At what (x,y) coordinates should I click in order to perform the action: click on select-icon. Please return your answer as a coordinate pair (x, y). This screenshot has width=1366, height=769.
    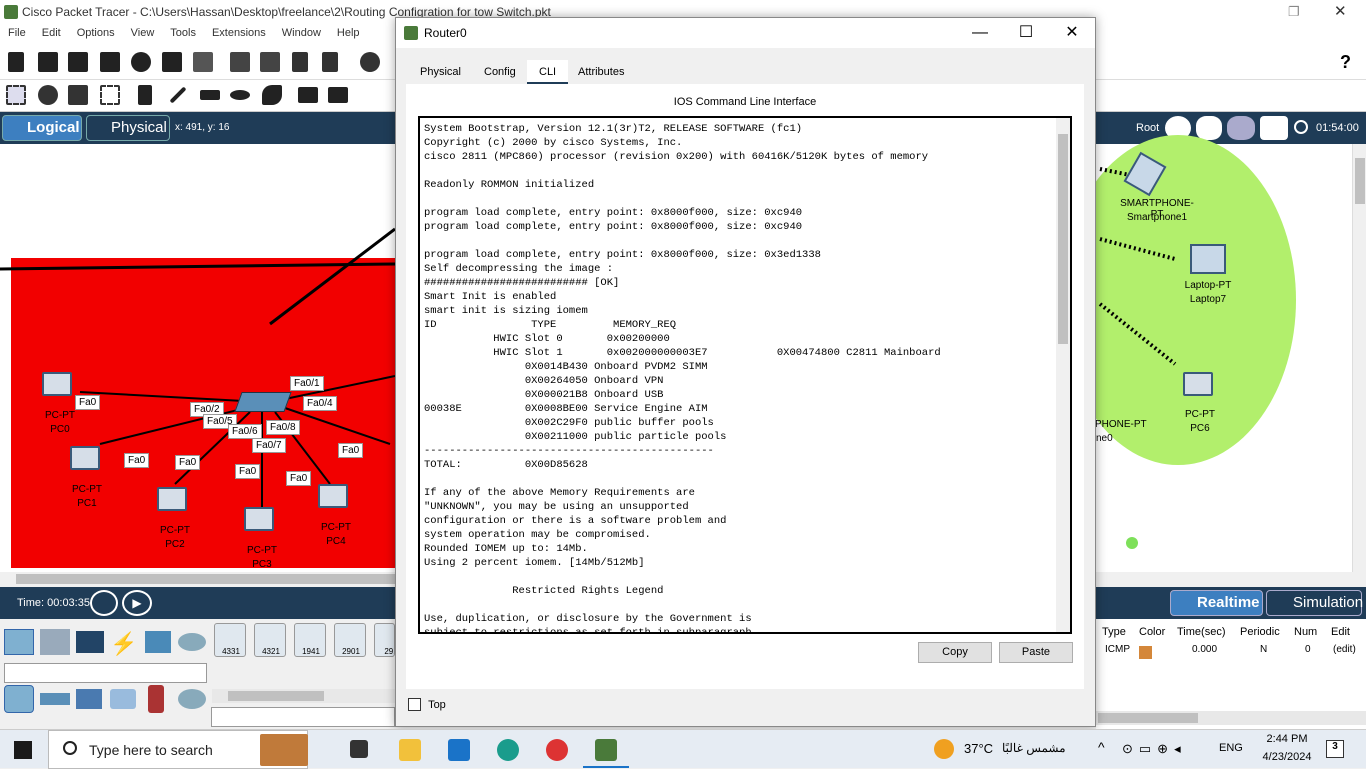
    Looking at the image, I should click on (16, 95).